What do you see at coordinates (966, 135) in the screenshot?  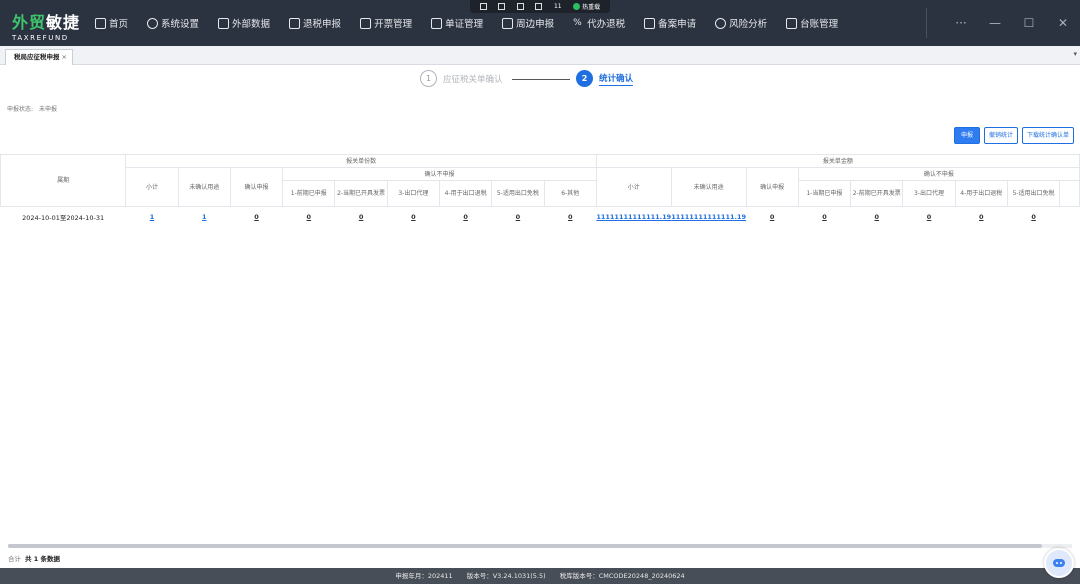 I see `declare-button: 申报` at bounding box center [966, 135].